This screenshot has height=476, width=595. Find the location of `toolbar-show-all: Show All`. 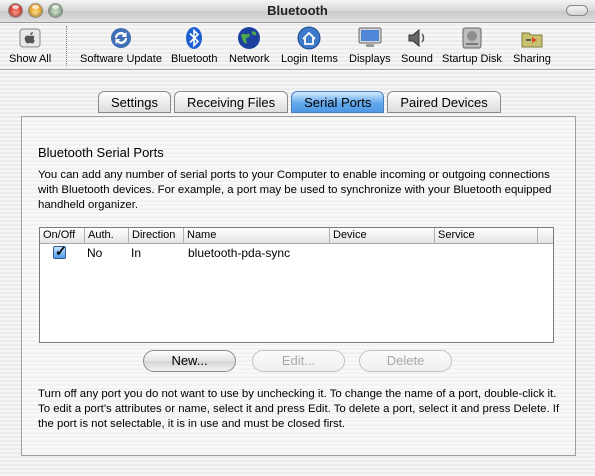

toolbar-show-all: Show All is located at coordinates (30, 45).